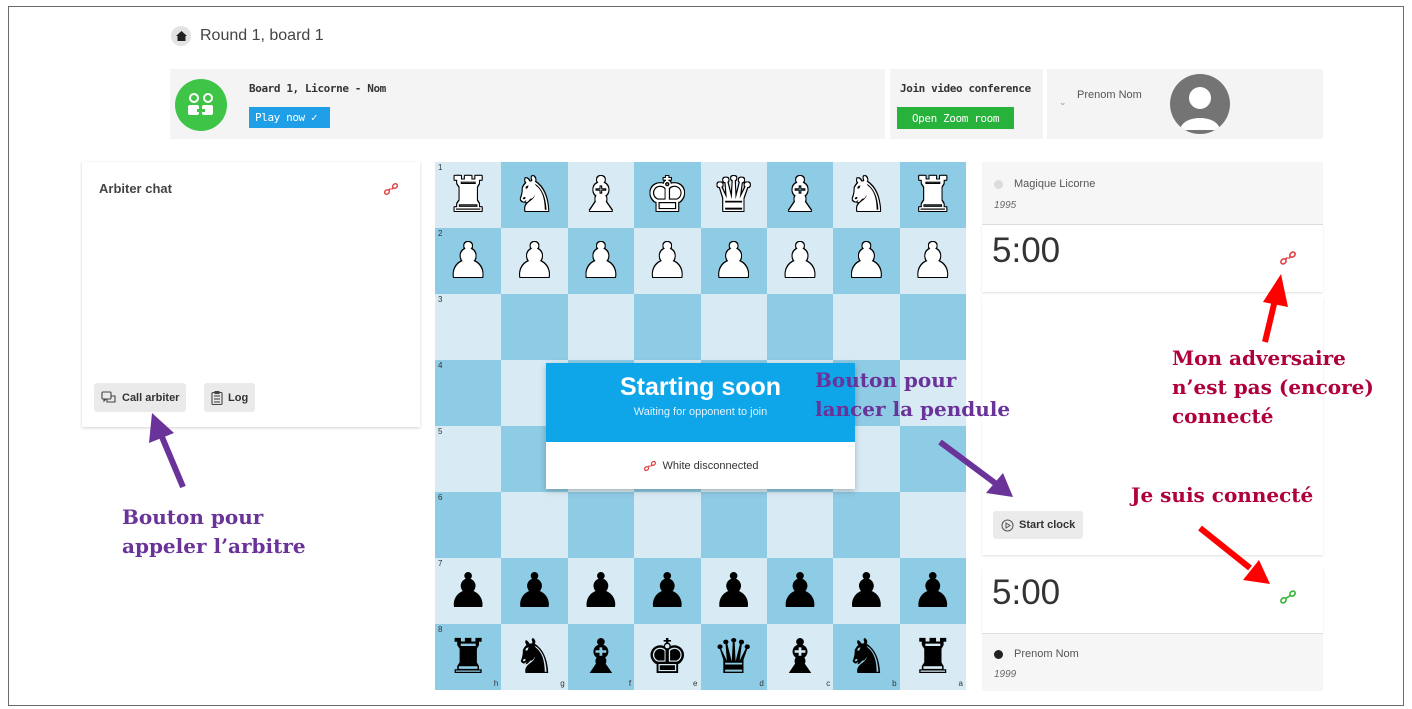  I want to click on board-square: a ♜, so click(932, 657).